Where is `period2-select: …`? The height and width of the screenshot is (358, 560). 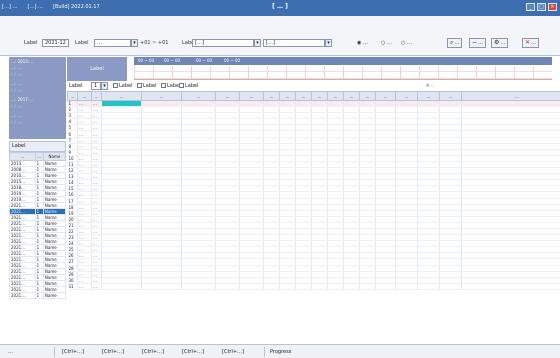
period2-select: … is located at coordinates (112, 43).